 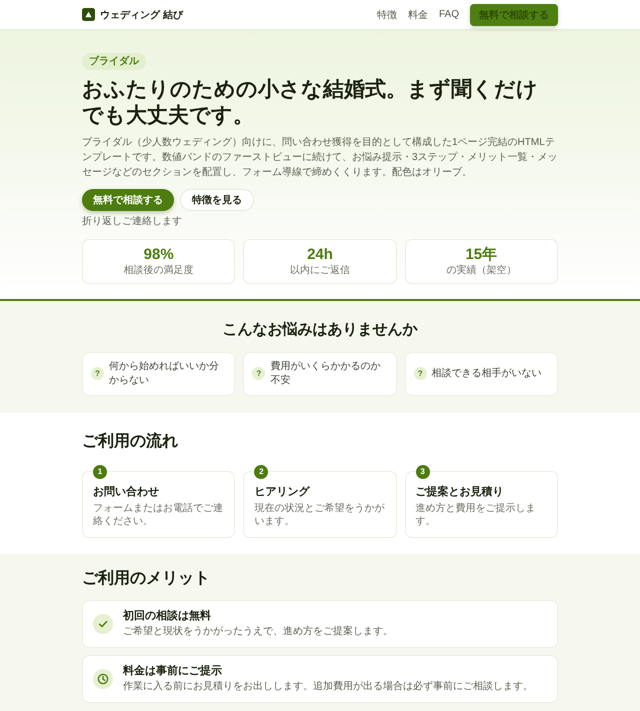 What do you see at coordinates (132, 221) in the screenshot?
I see `reply-note: 折り返しご連絡します` at bounding box center [132, 221].